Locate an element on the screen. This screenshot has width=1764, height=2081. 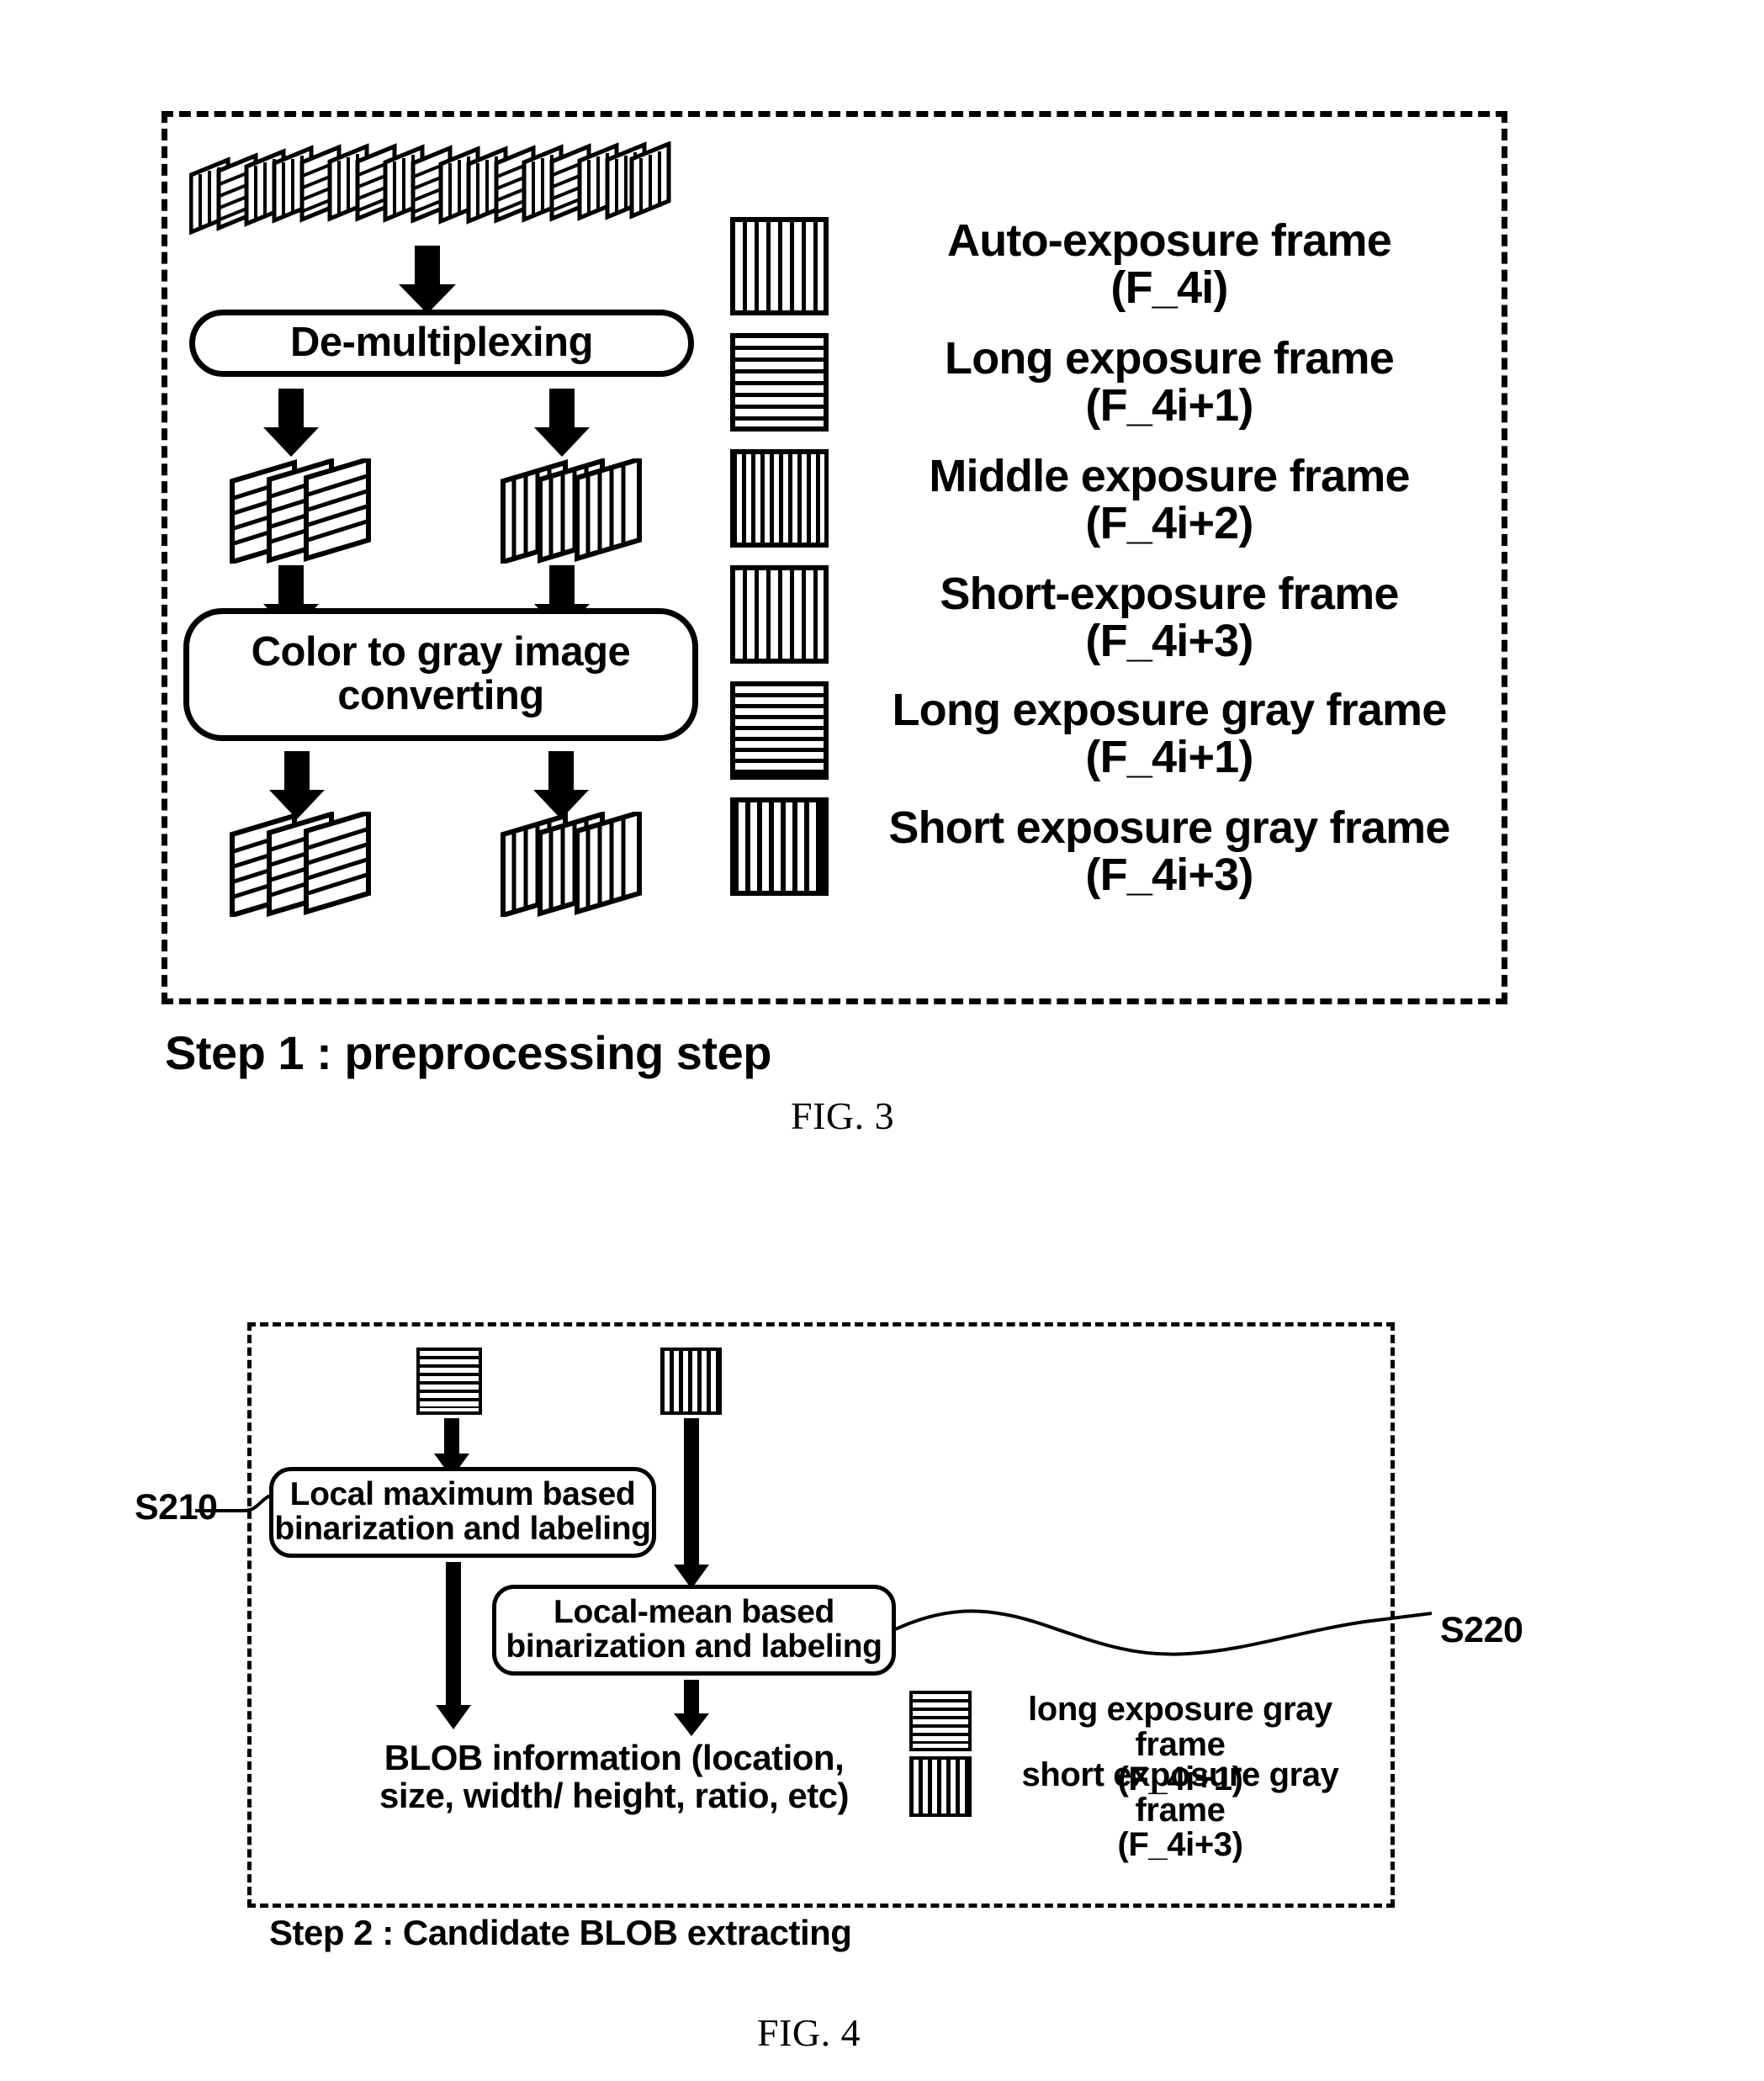
long-exposure-color-frames-icon is located at coordinates (305, 511).